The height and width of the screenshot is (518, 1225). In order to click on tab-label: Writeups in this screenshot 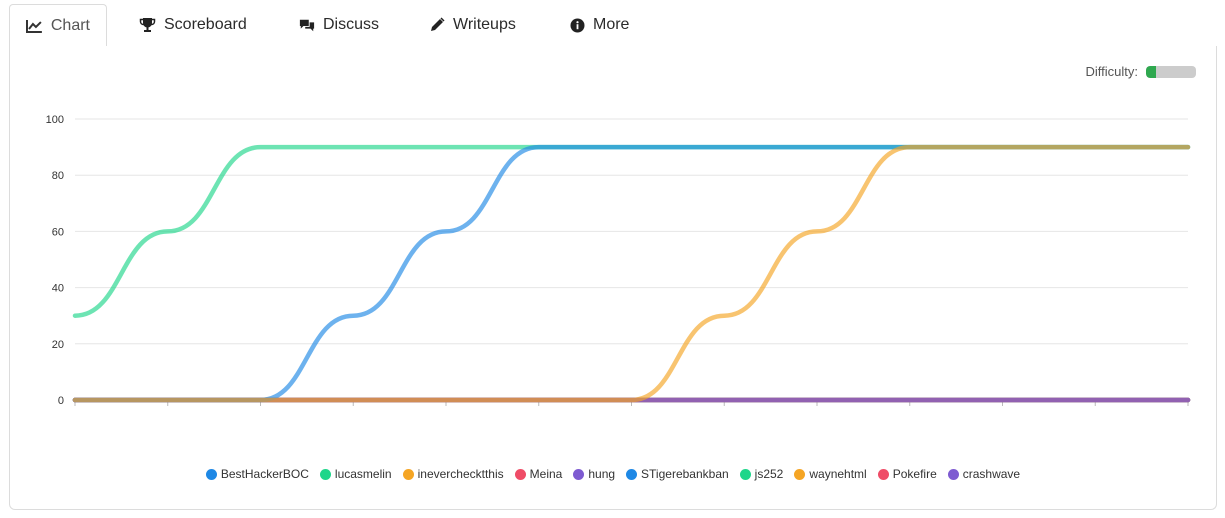, I will do `click(484, 24)`.